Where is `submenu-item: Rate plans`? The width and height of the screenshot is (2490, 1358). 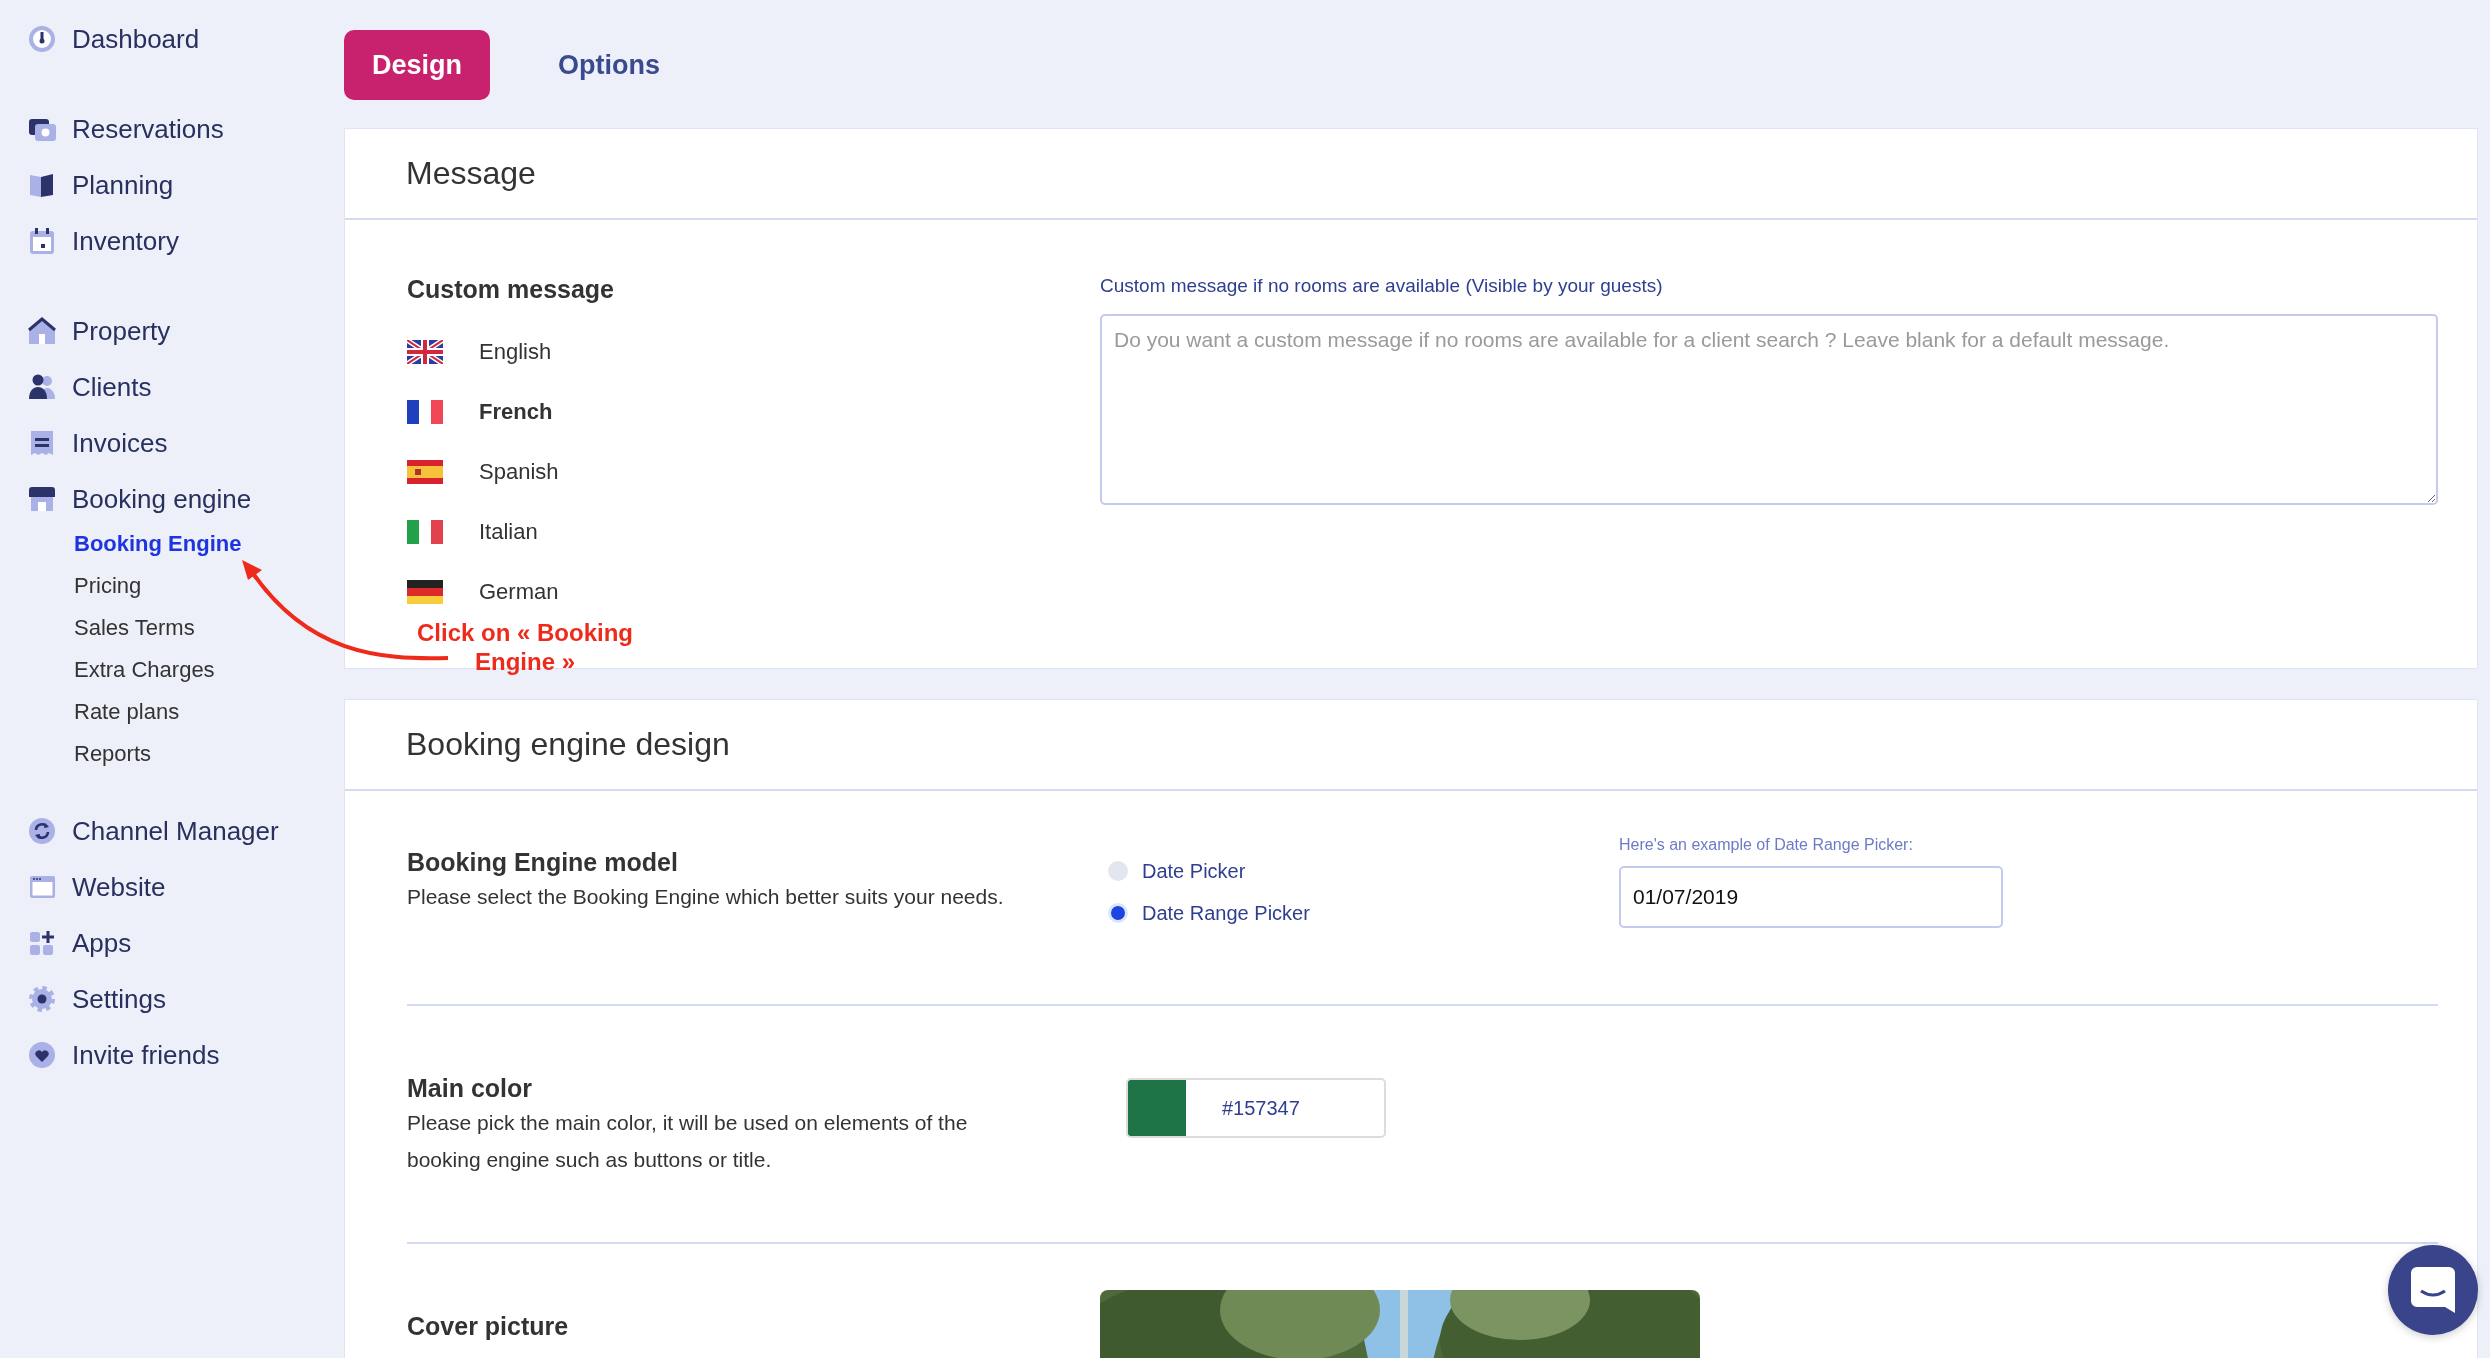 submenu-item: Rate plans is located at coordinates (209, 712).